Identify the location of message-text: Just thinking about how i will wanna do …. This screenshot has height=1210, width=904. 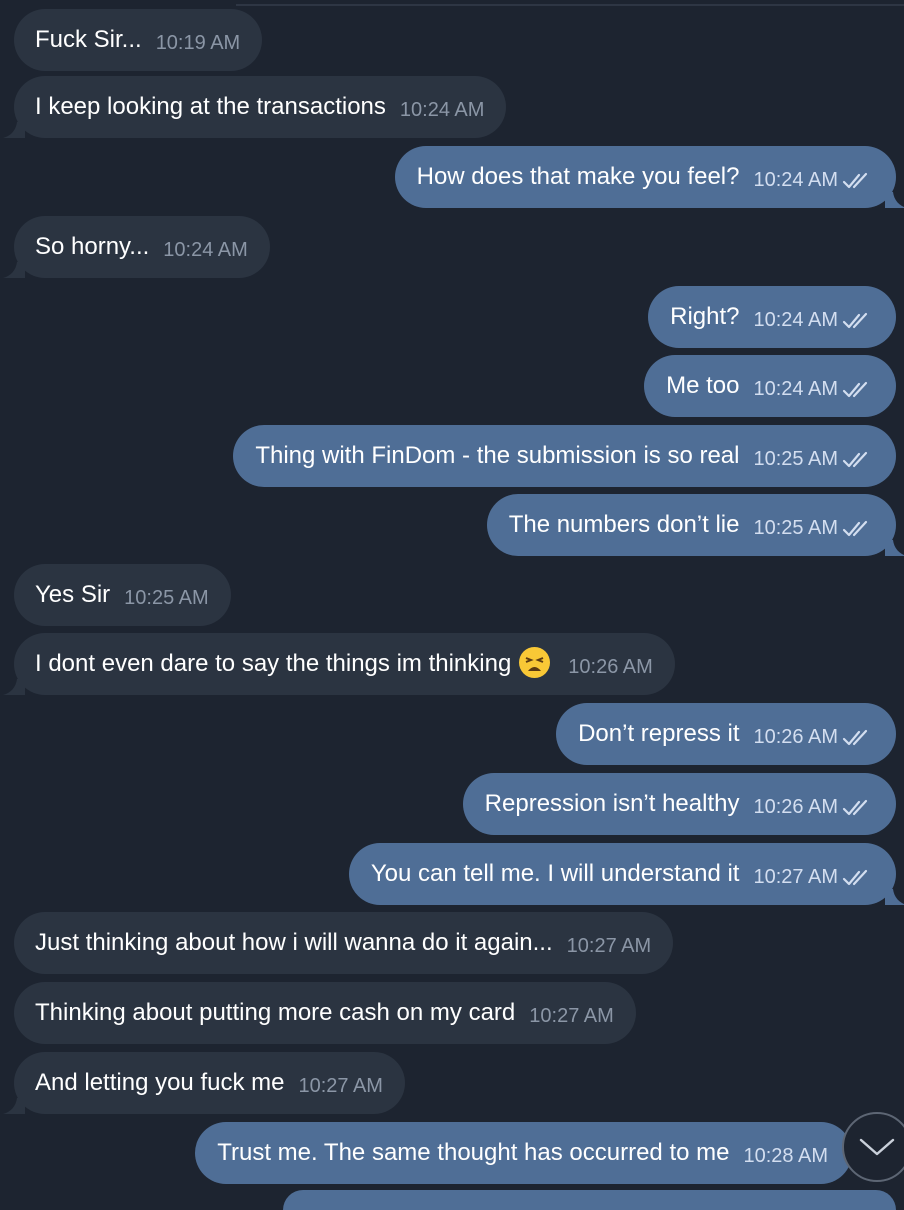
(294, 942).